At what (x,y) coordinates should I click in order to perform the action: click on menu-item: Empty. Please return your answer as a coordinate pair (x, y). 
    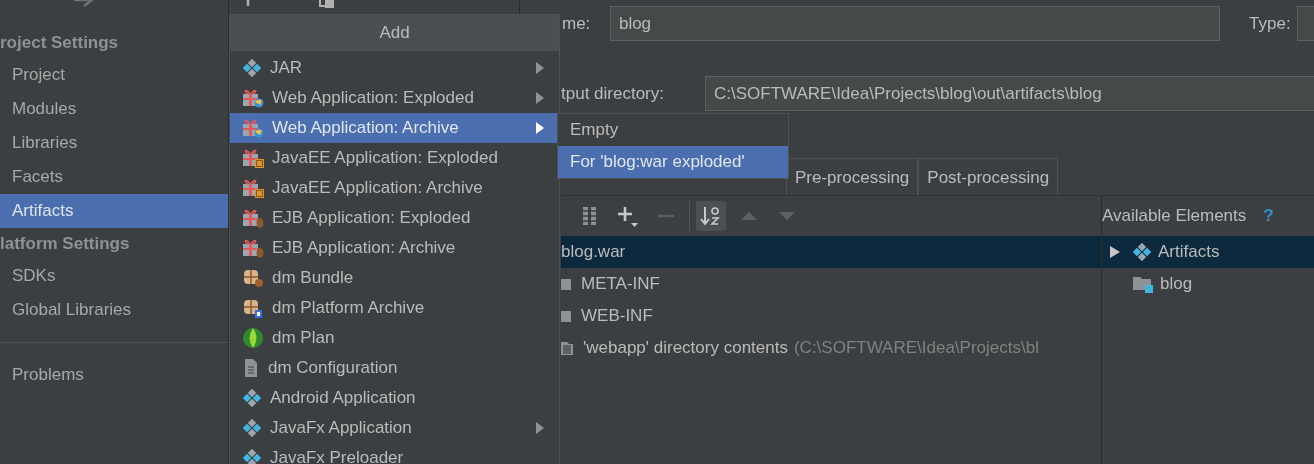
    Looking at the image, I should click on (673, 130).